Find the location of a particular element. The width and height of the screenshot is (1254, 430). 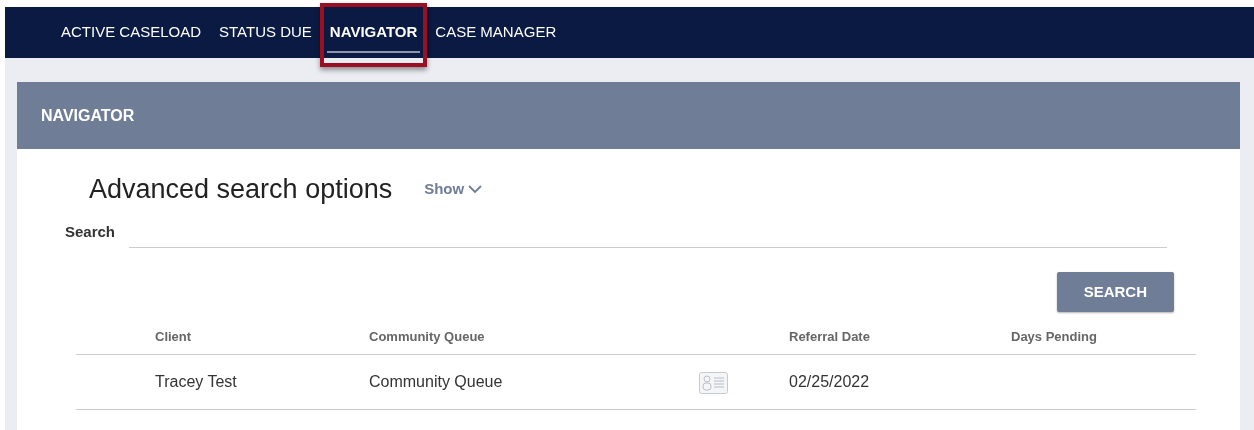

search-button: SEARCH is located at coordinates (1115, 291).